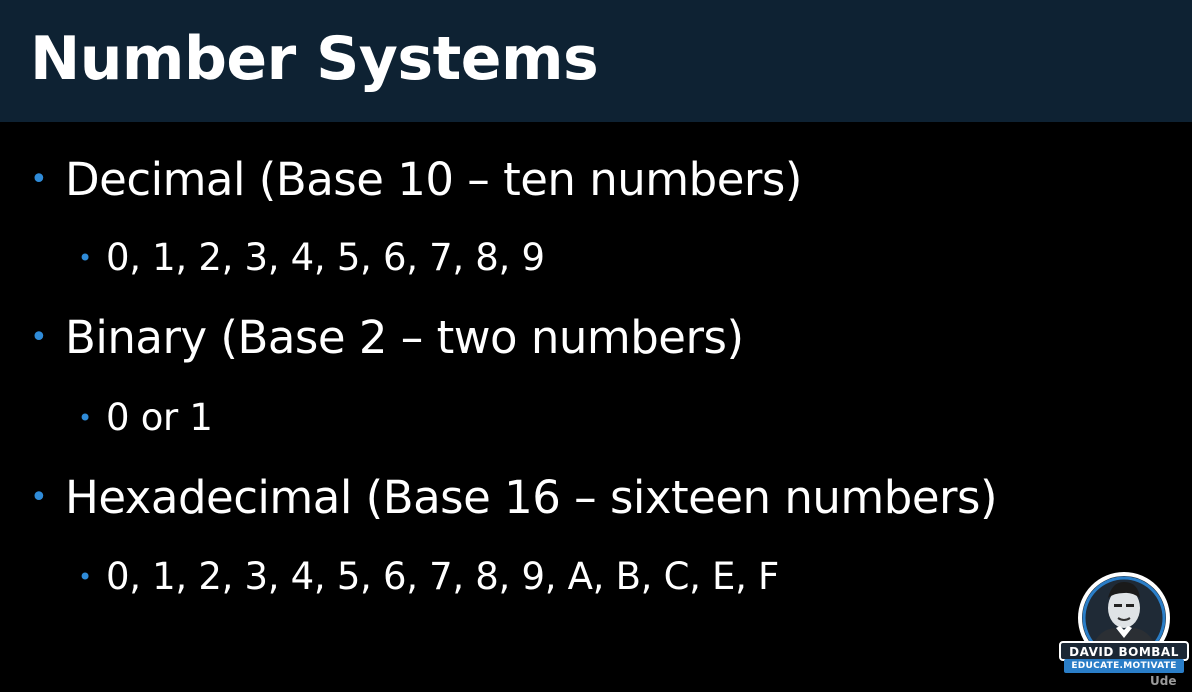 The height and width of the screenshot is (692, 1192). What do you see at coordinates (1124, 666) in the screenshot?
I see `logo-tagline-text: EDUCATE.MOTIVATE` at bounding box center [1124, 666].